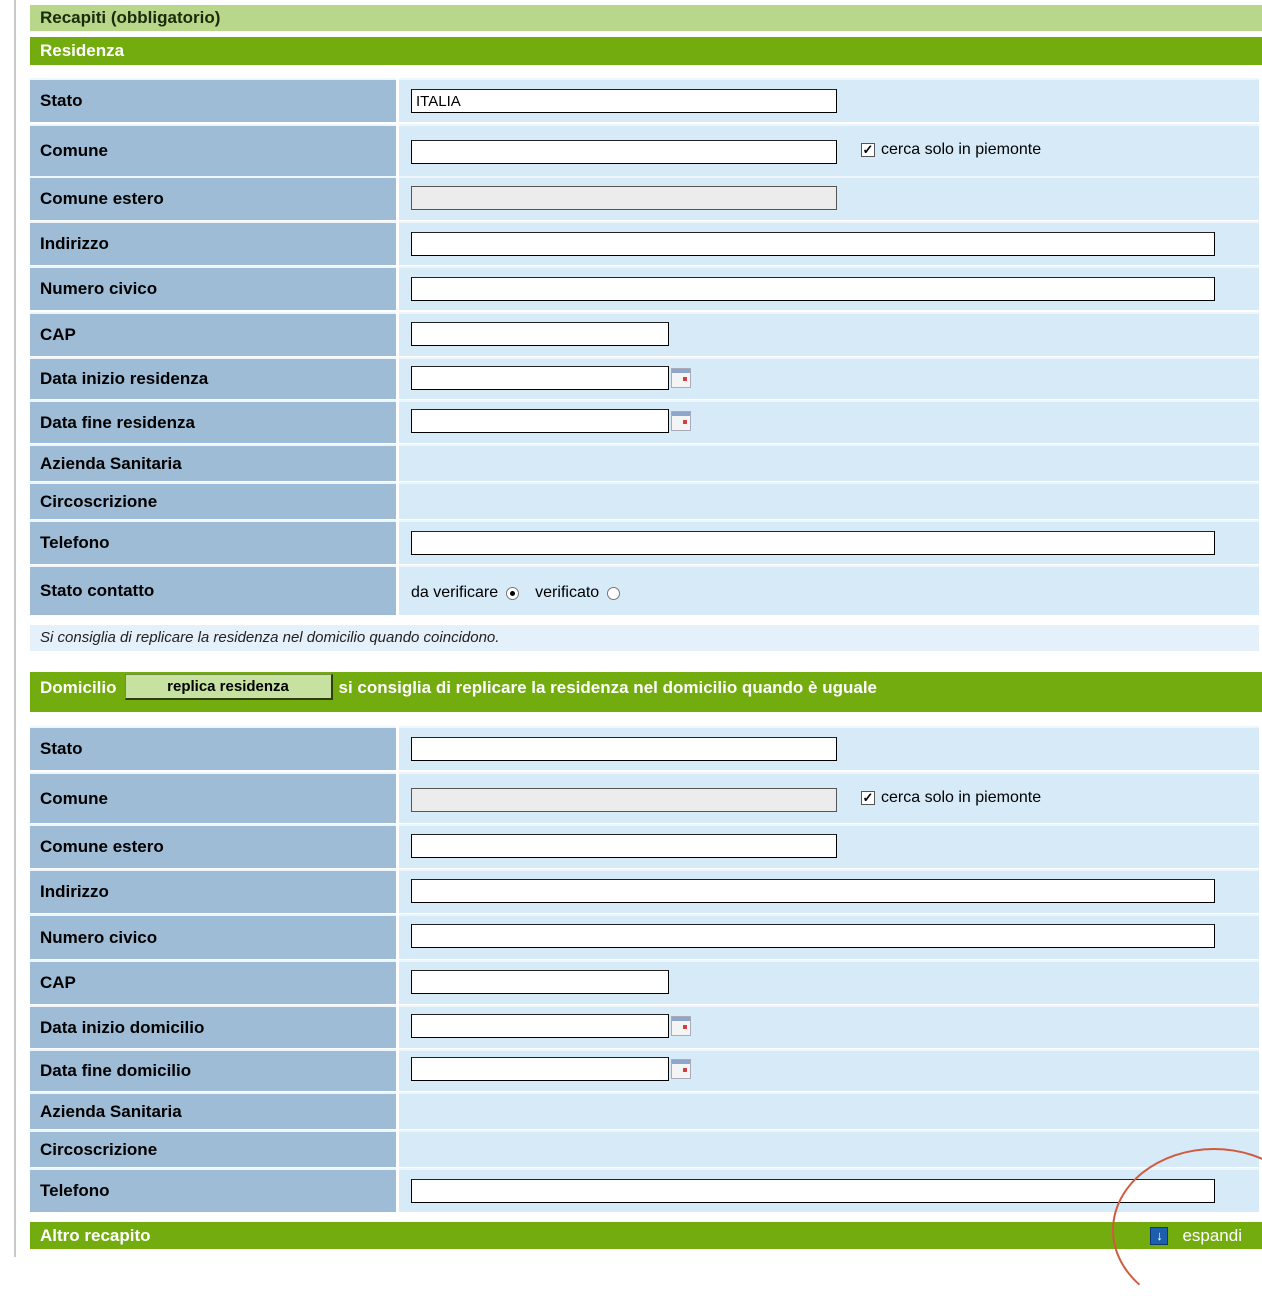 The image size is (1262, 1312). Describe the element at coordinates (540, 334) in the screenshot. I see `residenza-cap-input` at that location.